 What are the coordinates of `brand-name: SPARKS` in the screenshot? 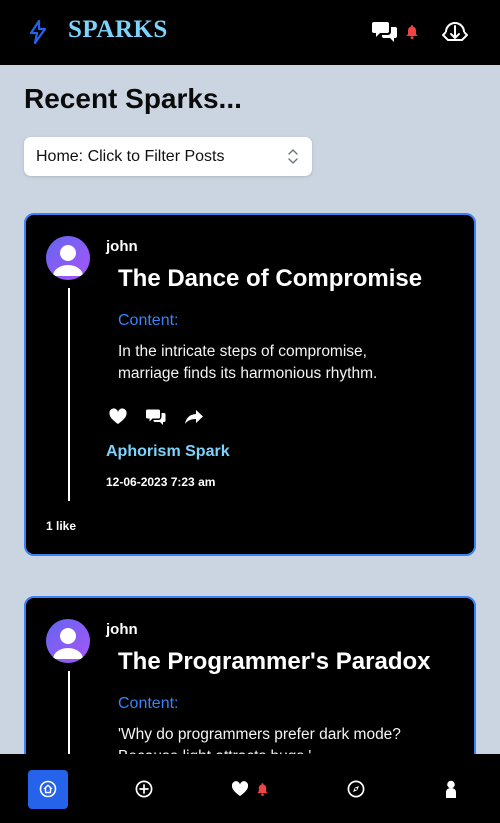 It's located at (118, 30).